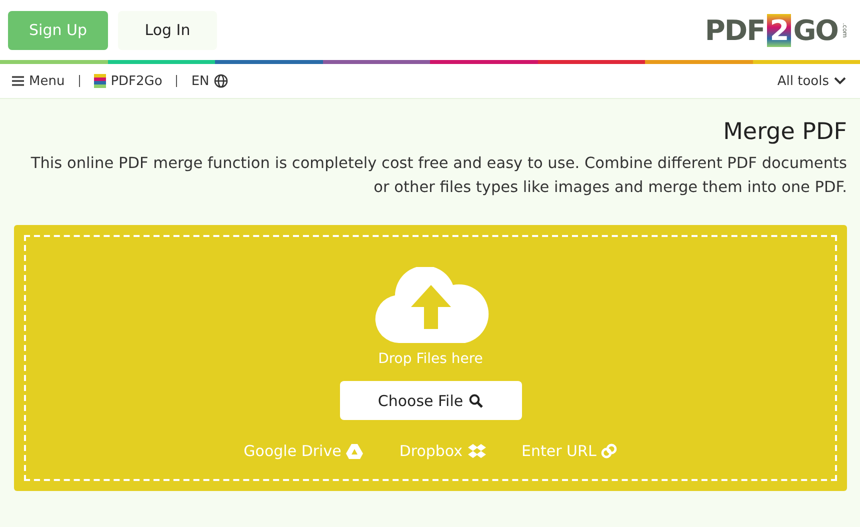 Image resolution: width=860 pixels, height=527 pixels. What do you see at coordinates (784, 132) in the screenshot?
I see `page-title: Merge PDF` at bounding box center [784, 132].